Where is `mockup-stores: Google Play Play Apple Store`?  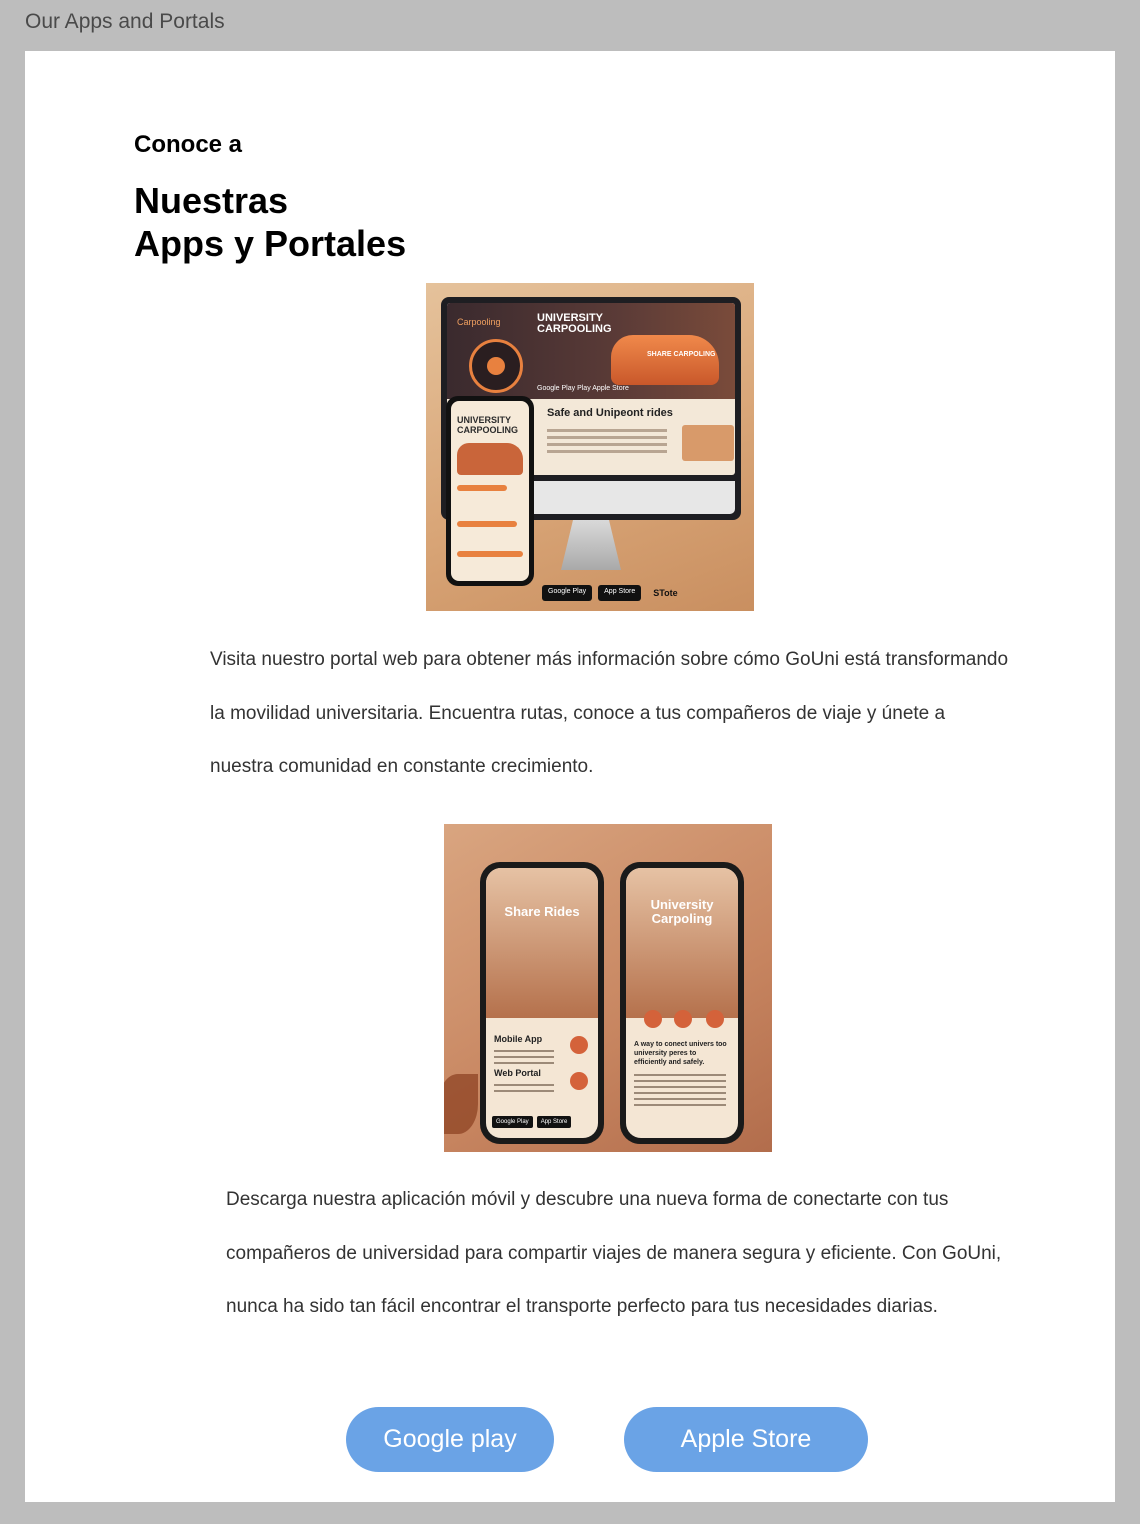
mockup-stores: Google Play Play Apple Store is located at coordinates (583, 388).